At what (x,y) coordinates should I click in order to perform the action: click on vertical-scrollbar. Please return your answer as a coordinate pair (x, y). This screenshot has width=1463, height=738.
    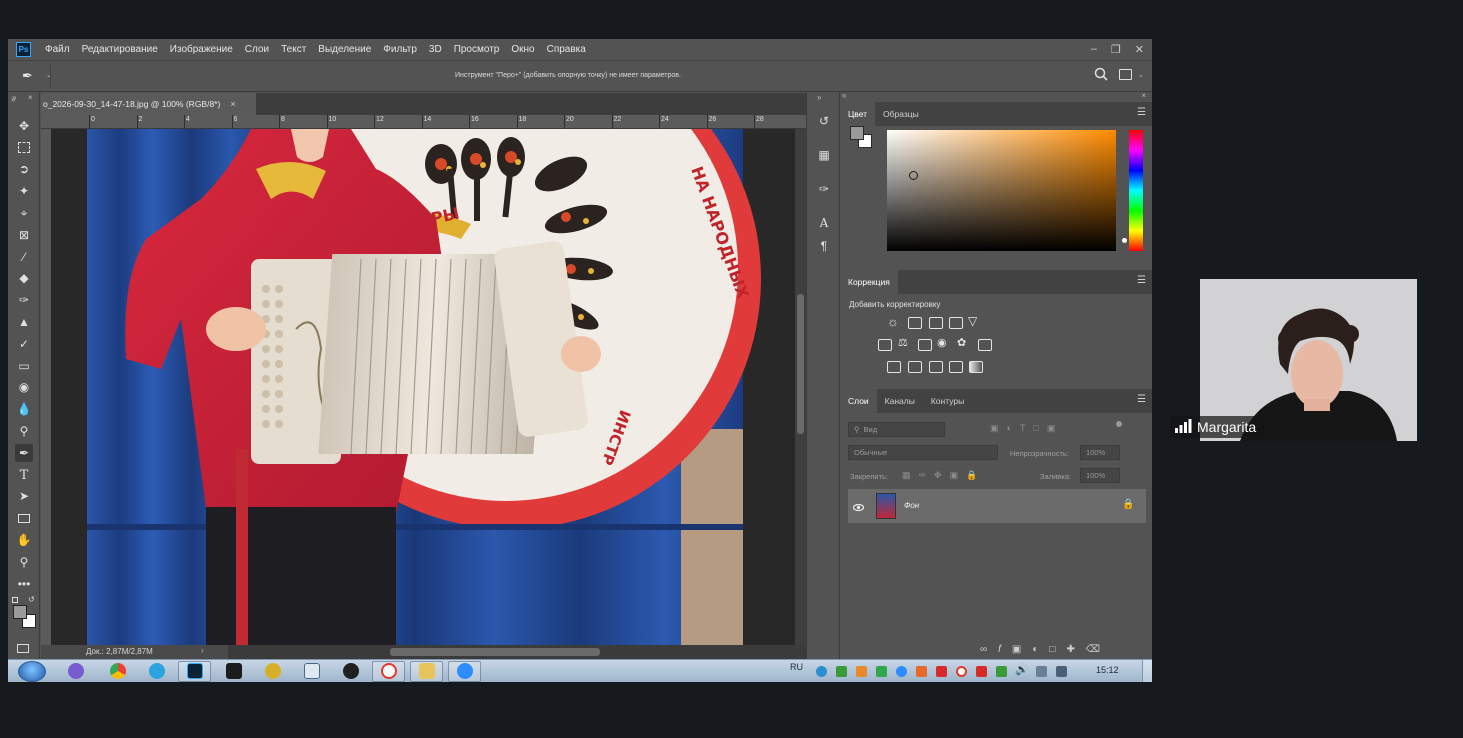
    Looking at the image, I should click on (800, 387).